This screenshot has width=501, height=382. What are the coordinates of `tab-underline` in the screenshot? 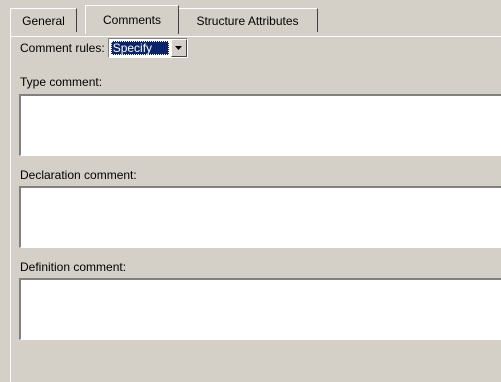 It's located at (255, 36).